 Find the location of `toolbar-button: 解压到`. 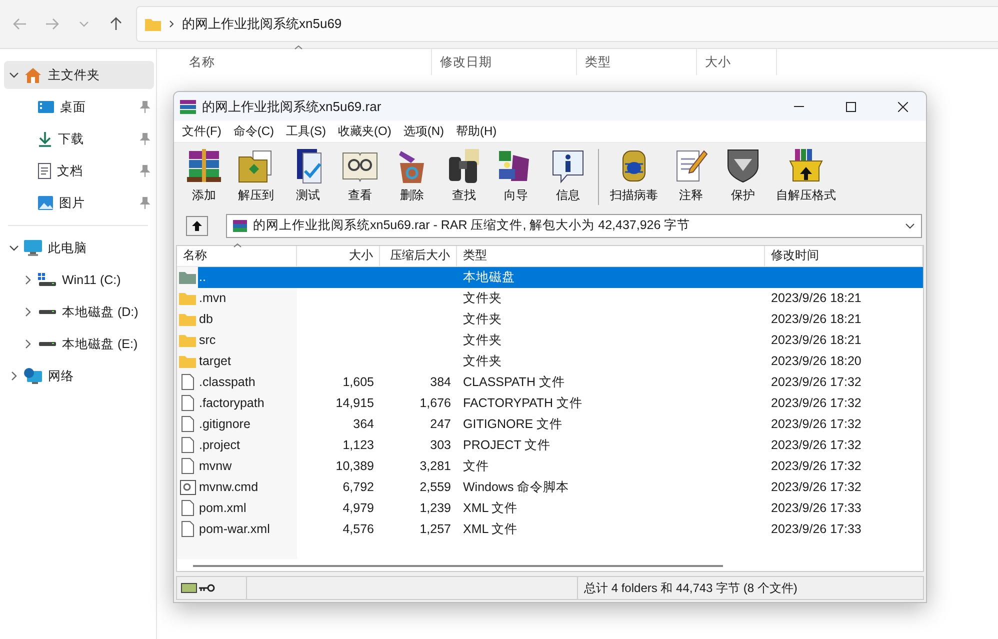

toolbar-button: 解压到 is located at coordinates (256, 175).